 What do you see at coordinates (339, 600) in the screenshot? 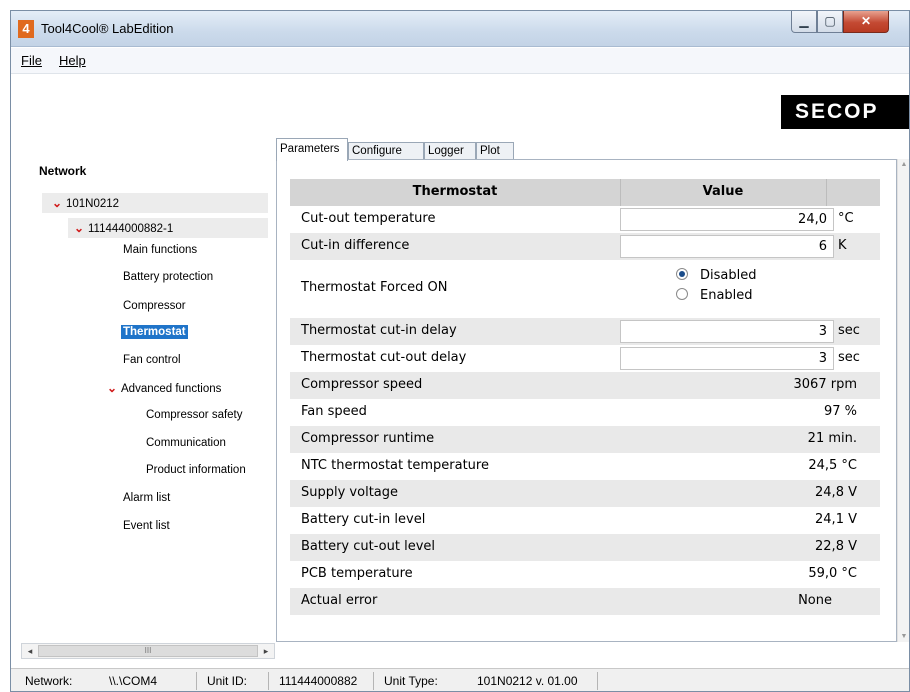
I see `param-name: Actual error` at bounding box center [339, 600].